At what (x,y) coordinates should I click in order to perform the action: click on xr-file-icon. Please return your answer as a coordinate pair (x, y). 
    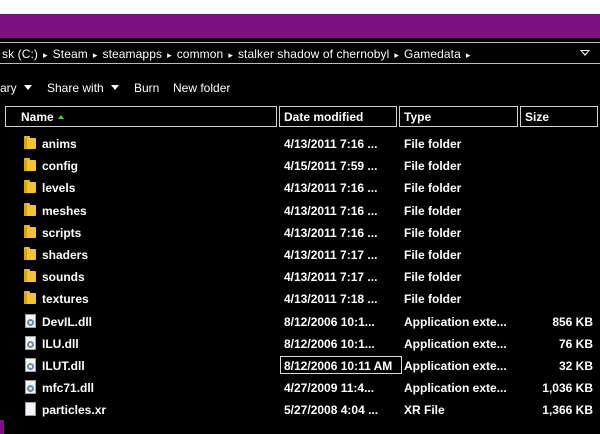
    Looking at the image, I should click on (31, 409).